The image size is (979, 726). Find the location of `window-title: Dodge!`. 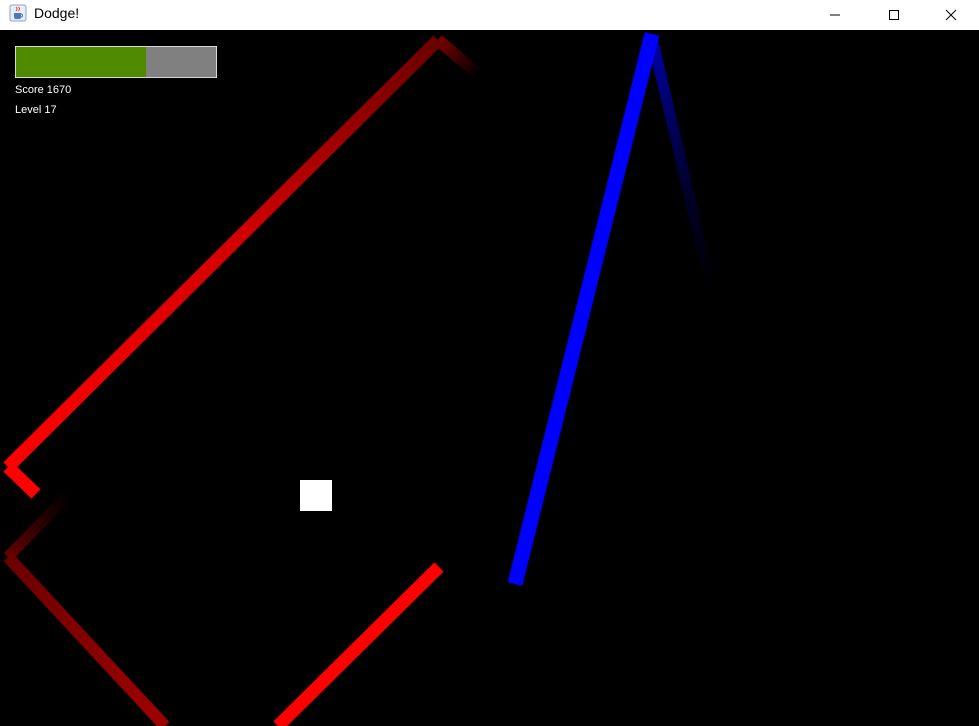

window-title: Dodge! is located at coordinates (57, 13).